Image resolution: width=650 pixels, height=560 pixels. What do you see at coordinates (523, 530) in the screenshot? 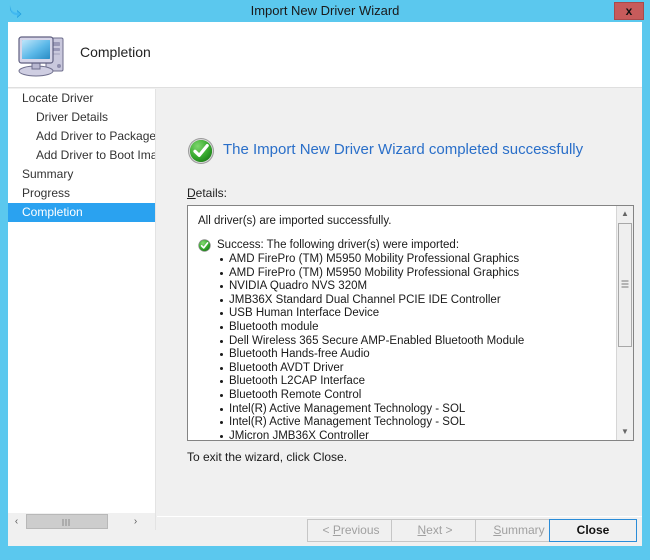
I see `btn-rest: ummary` at bounding box center [523, 530].